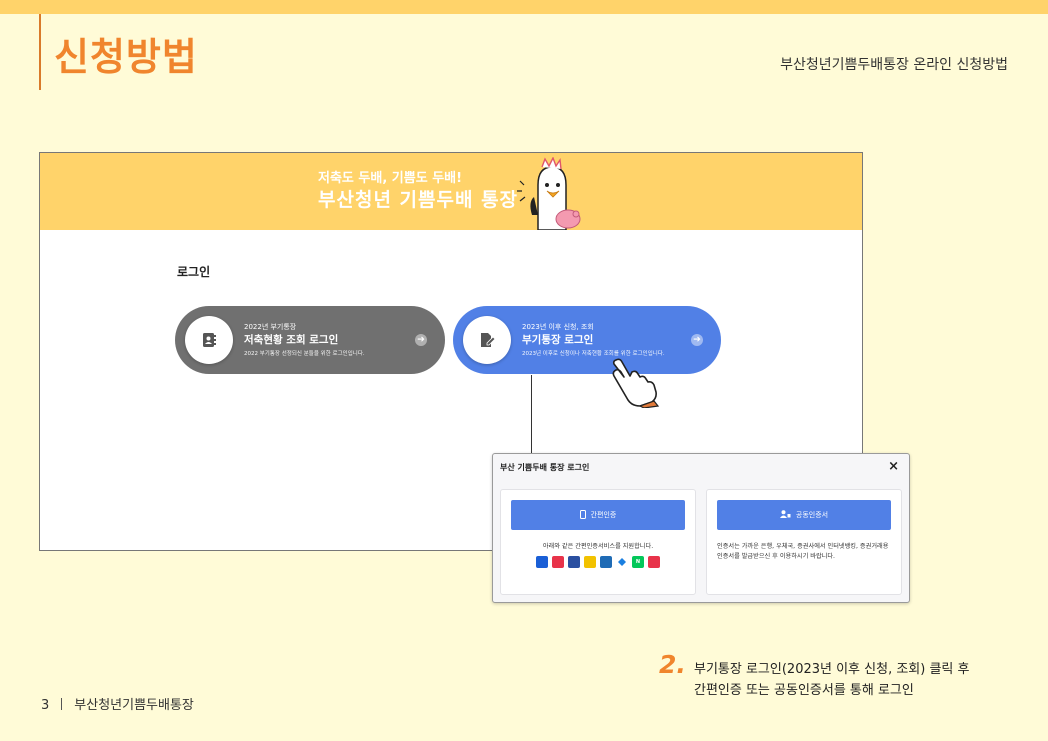  What do you see at coordinates (593, 354) in the screenshot?
I see `login-2023-desc: 2023년 이후로 신청이나 저축현황 조회를 위한 로그인입니다.` at bounding box center [593, 354].